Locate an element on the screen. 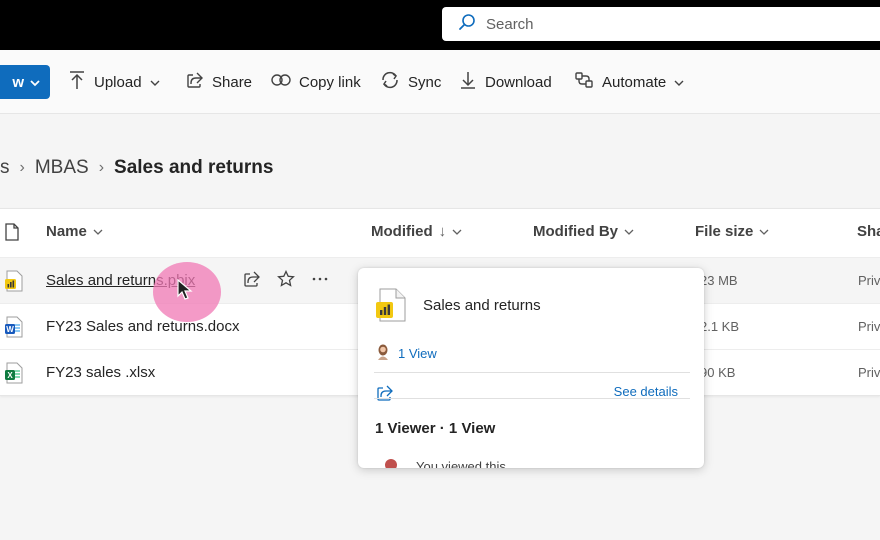 Image resolution: width=880 pixels, height=540 pixels. more-options-icon is located at coordinates (320, 281).